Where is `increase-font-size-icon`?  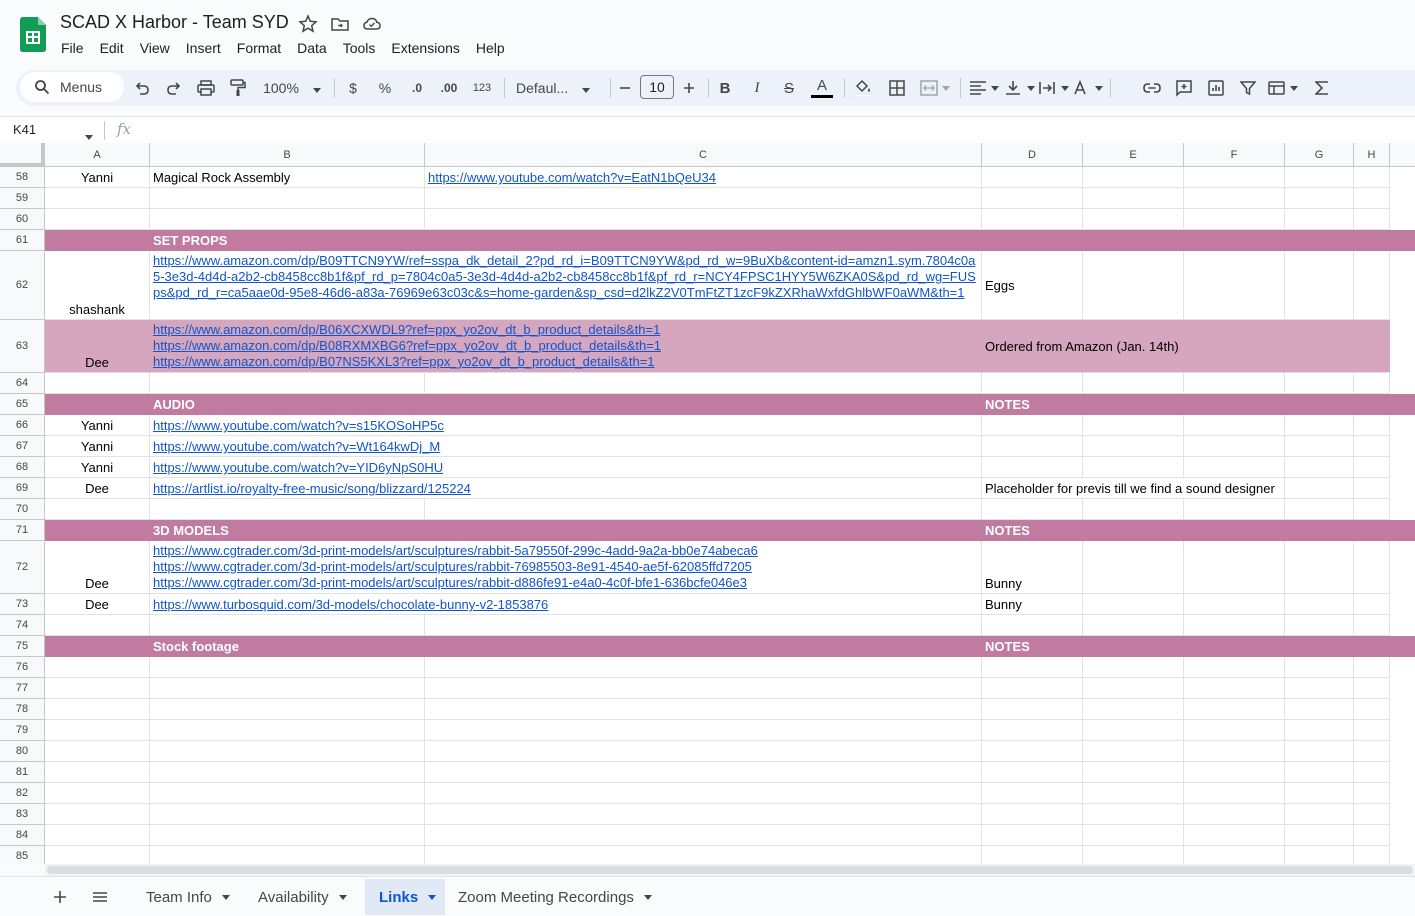 increase-font-size-icon is located at coordinates (689, 88).